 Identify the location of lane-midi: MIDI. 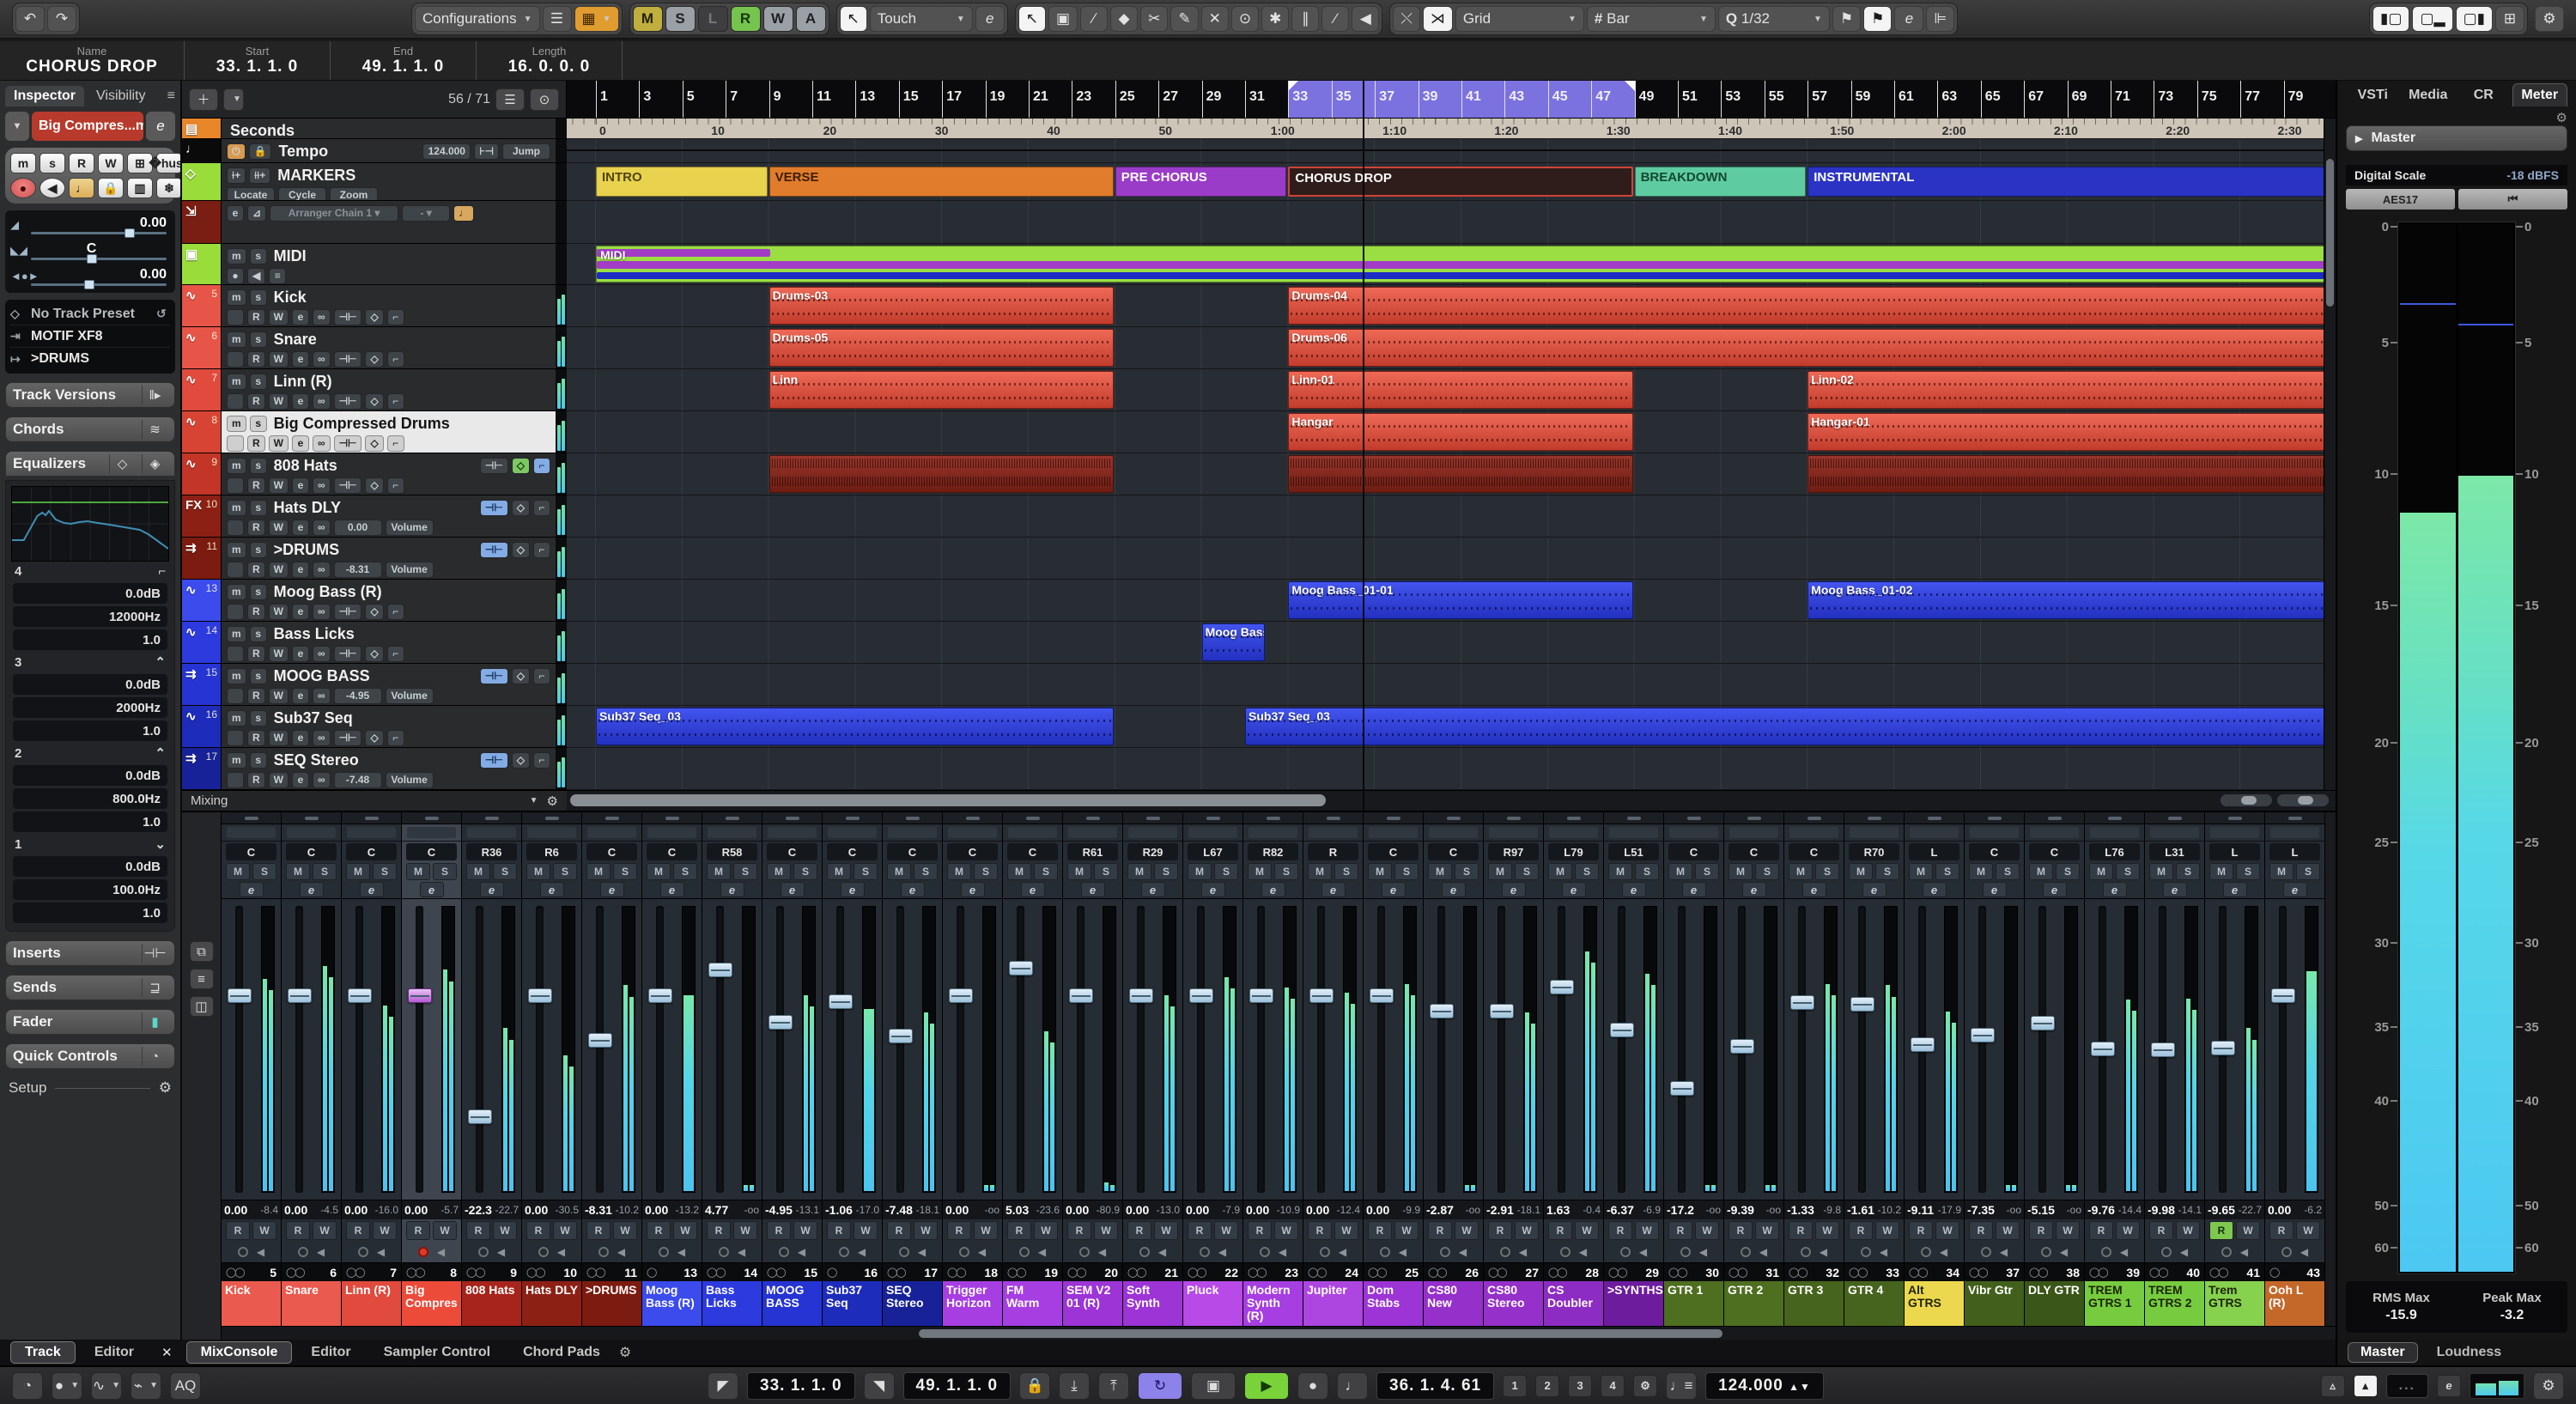
(1451, 265).